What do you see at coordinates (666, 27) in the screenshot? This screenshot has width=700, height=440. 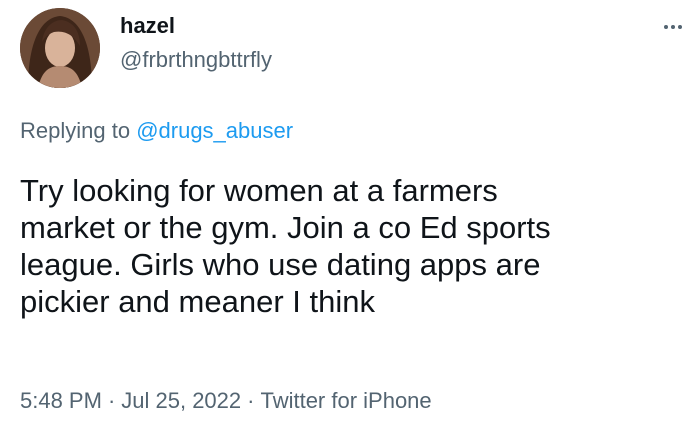 I see `more-horizontal-icon` at bounding box center [666, 27].